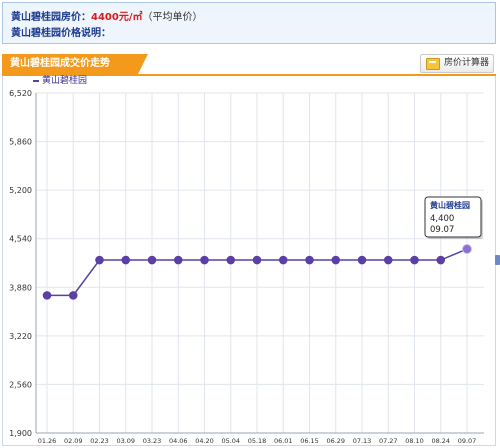  Describe the element at coordinates (20, 336) in the screenshot. I see `y-tick-label: 3,220` at that location.